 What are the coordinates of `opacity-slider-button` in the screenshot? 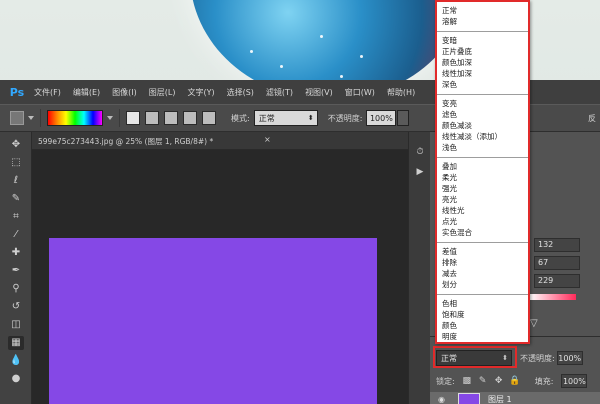 It's located at (403, 118).